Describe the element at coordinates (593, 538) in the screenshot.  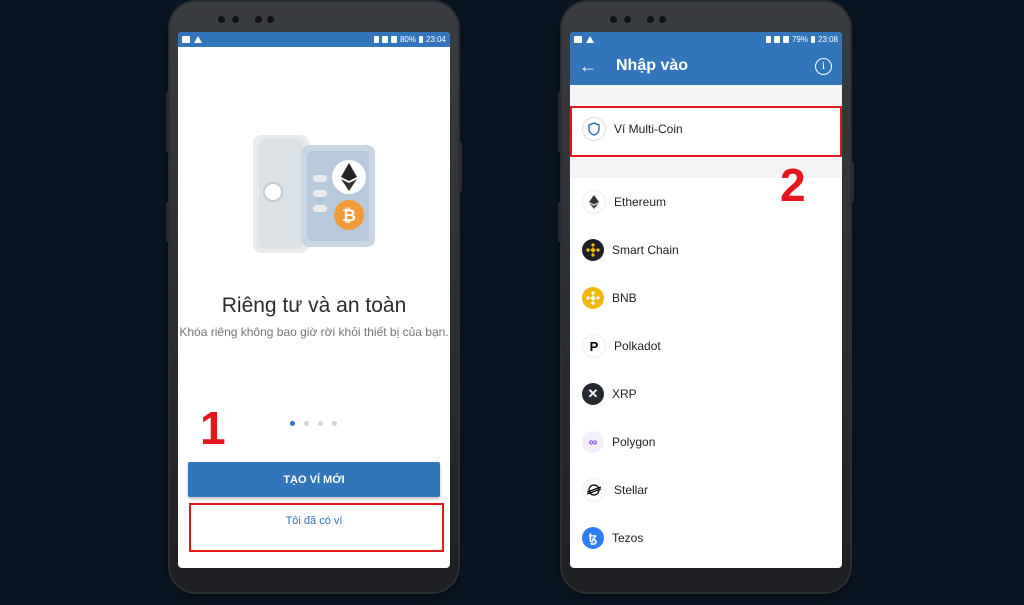
I see `tezos-icon: ꜩ` at that location.